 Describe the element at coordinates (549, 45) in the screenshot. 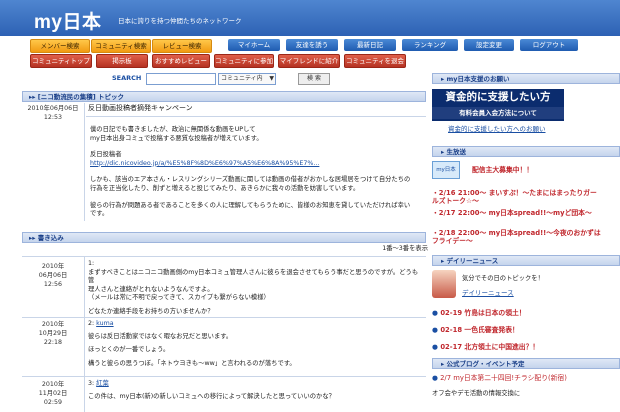

I see `nav-logout: ログアウト` at that location.